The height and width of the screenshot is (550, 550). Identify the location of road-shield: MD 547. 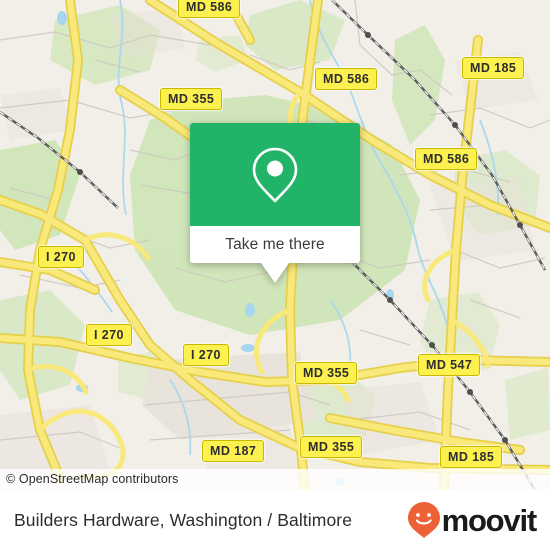
(449, 365).